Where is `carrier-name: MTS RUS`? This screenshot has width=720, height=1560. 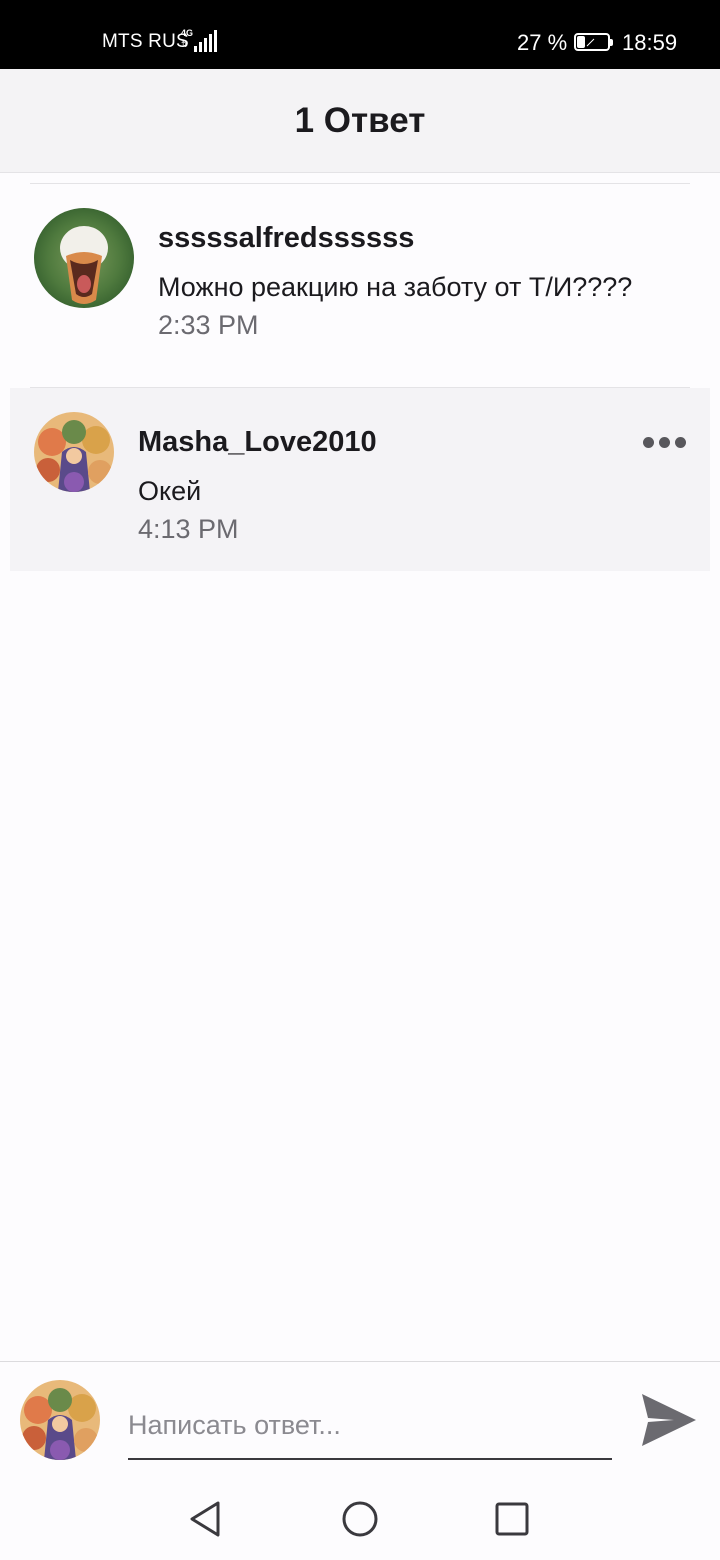 carrier-name: MTS RUS is located at coordinates (145, 41).